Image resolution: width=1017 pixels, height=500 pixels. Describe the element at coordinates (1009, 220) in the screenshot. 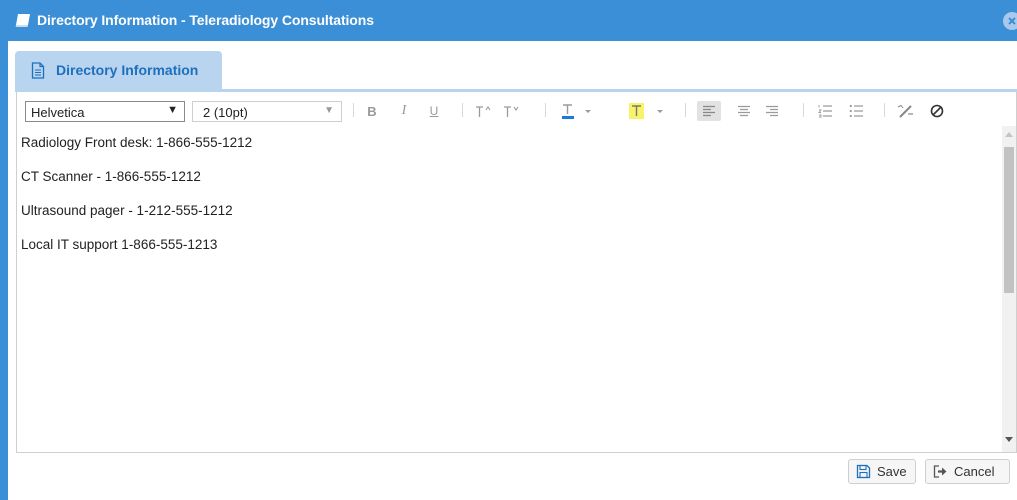

I see `scroll-thumb` at that location.